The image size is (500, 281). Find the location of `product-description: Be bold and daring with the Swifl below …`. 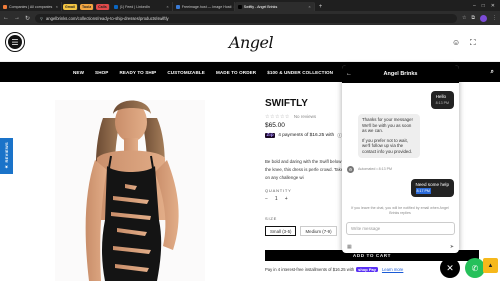

product-description: Be bold and daring with the Swifl below … is located at coordinates (304, 169).